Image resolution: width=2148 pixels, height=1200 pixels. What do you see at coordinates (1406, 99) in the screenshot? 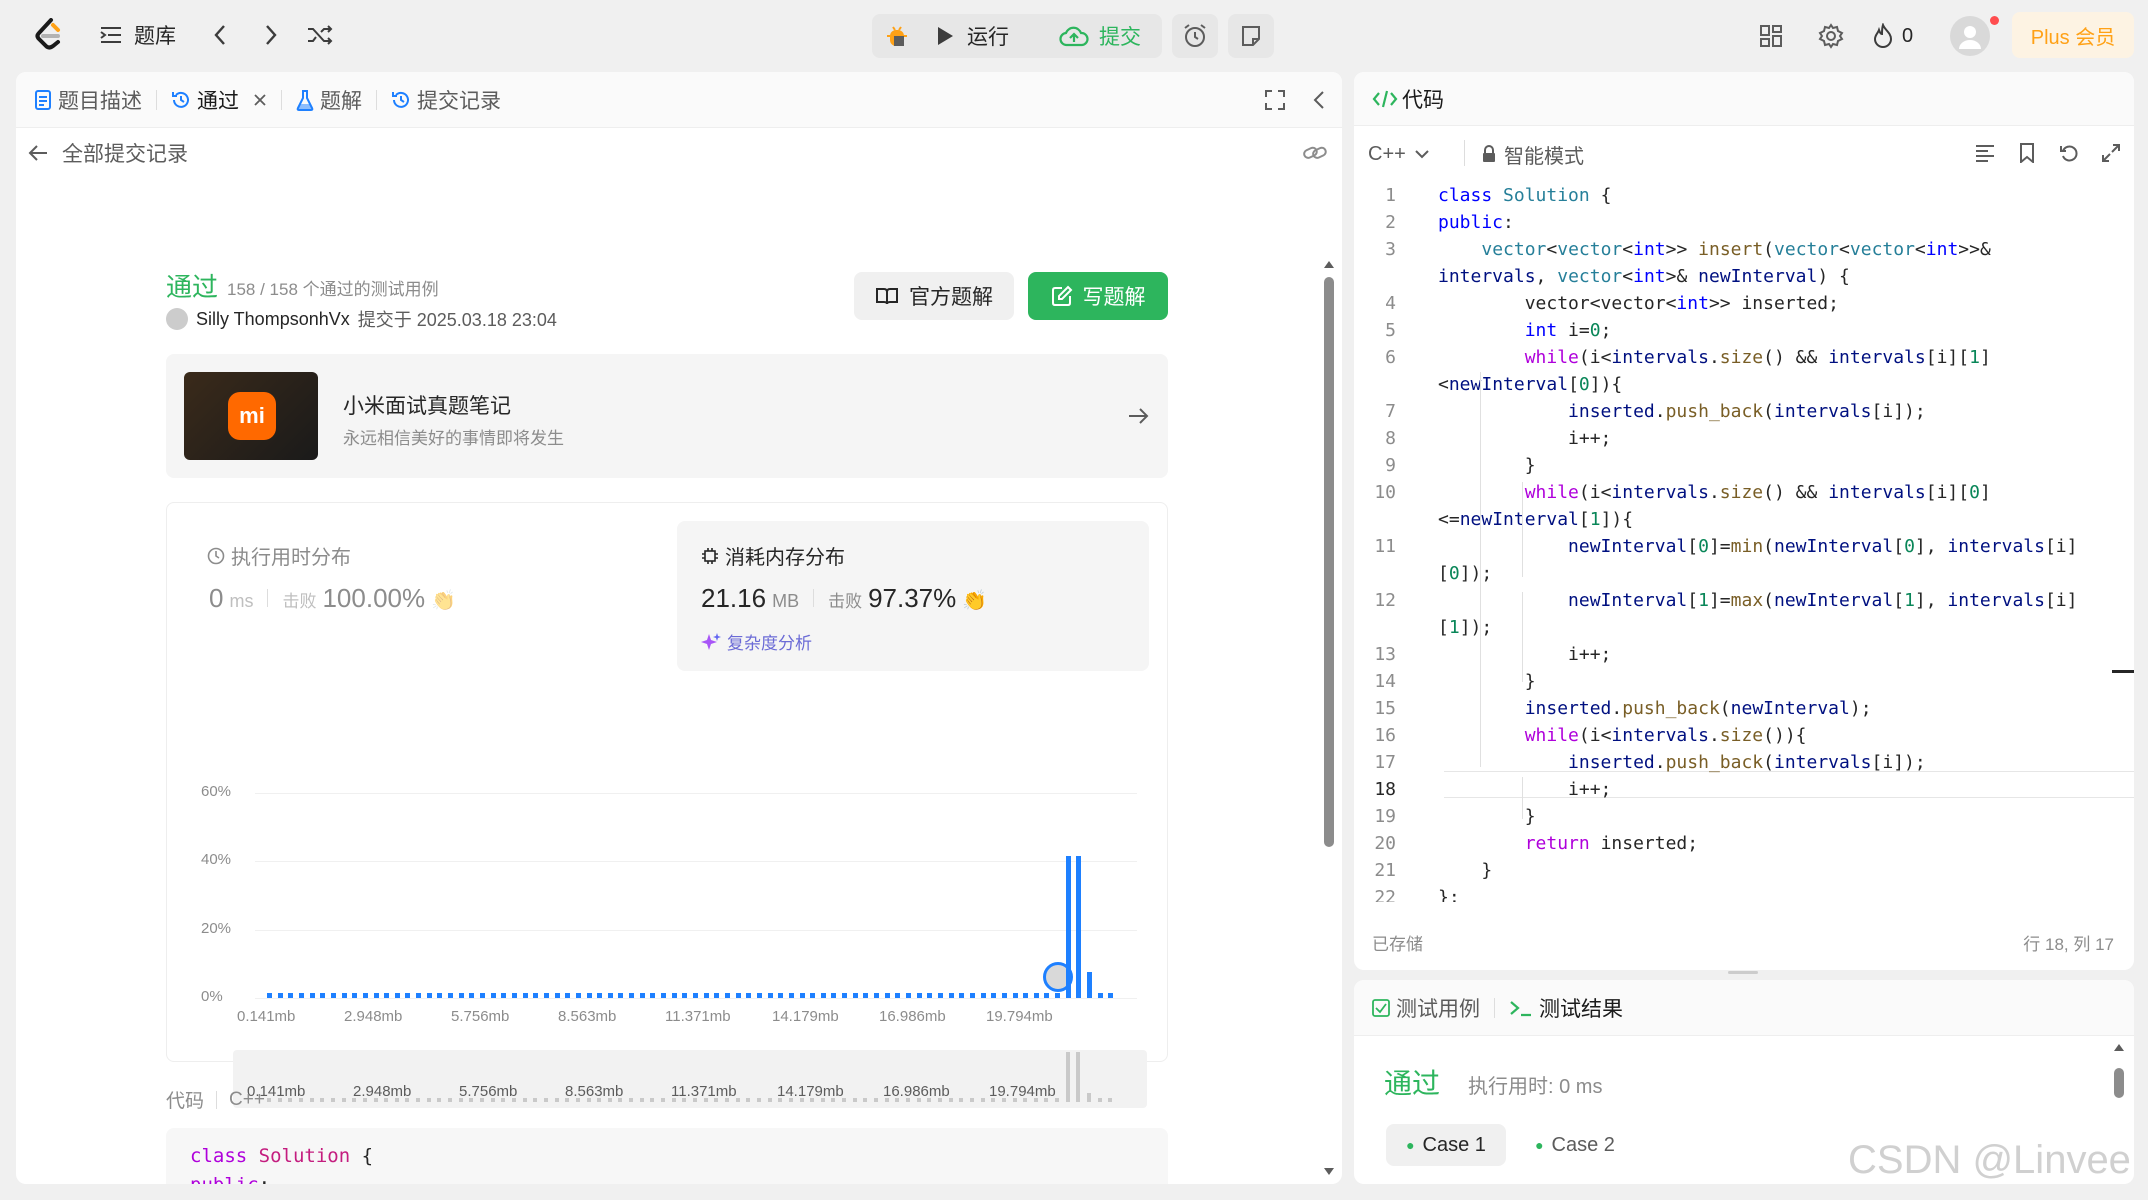
I see `tab-code: 代码` at bounding box center [1406, 99].